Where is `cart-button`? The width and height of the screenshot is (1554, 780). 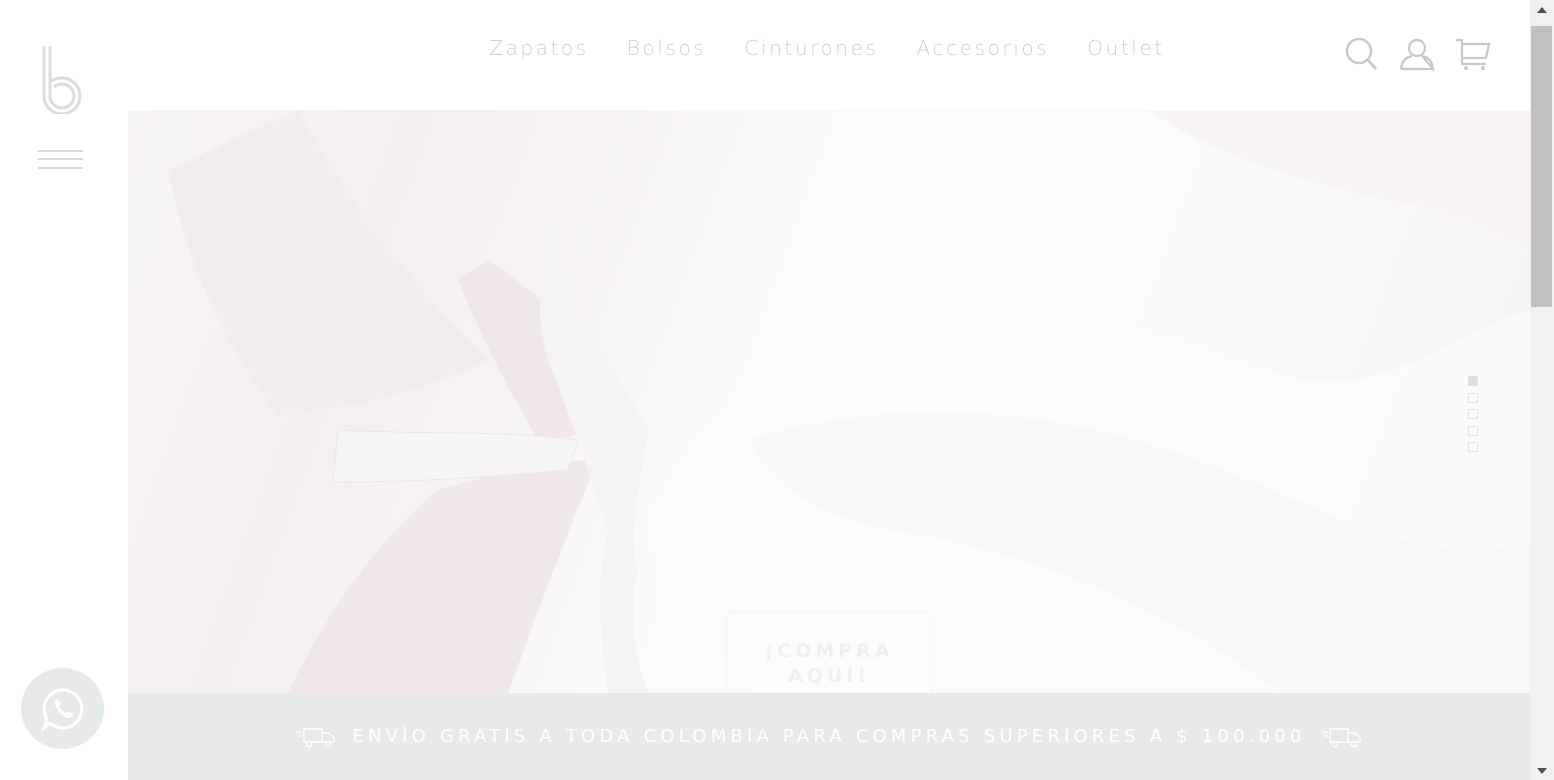
cart-button is located at coordinates (1473, 54).